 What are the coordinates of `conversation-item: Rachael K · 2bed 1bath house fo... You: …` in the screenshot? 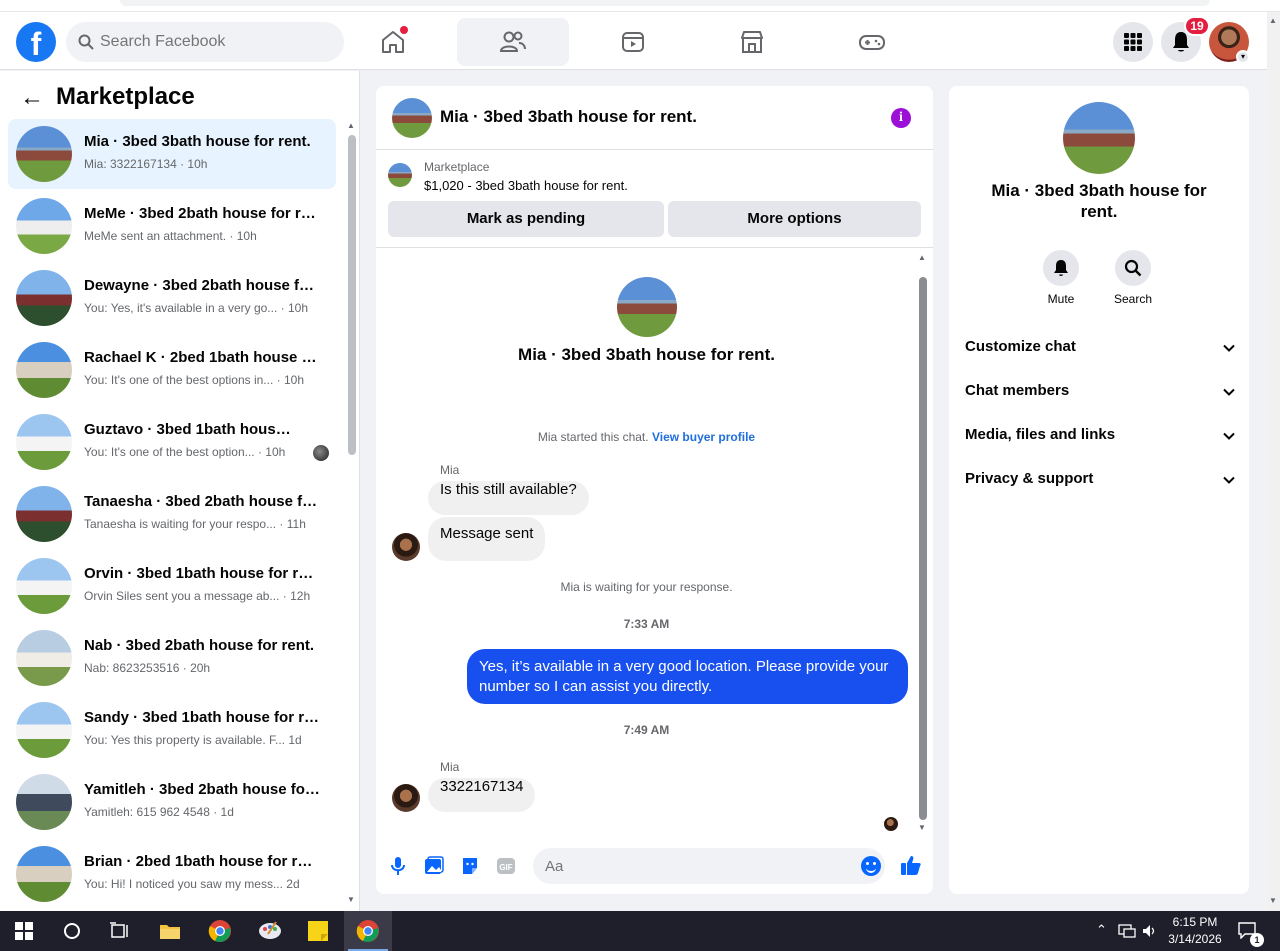 It's located at (172, 370).